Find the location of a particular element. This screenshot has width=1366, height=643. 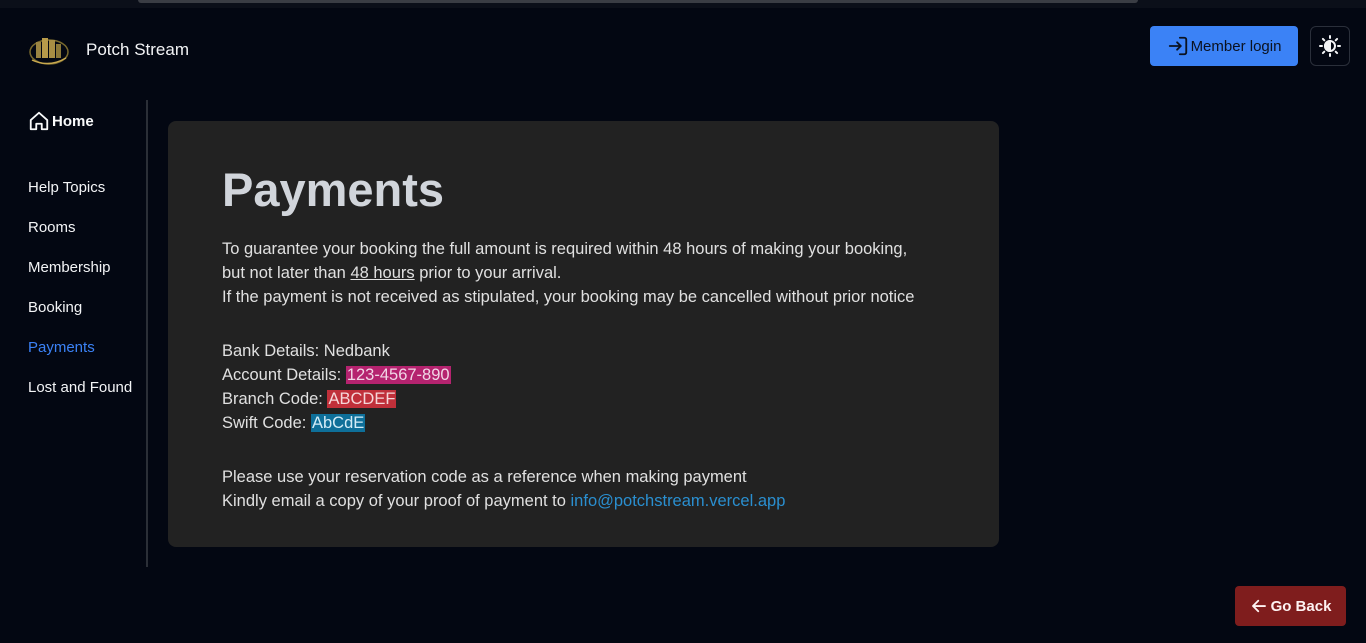

building-logo-icon is located at coordinates (49, 51).